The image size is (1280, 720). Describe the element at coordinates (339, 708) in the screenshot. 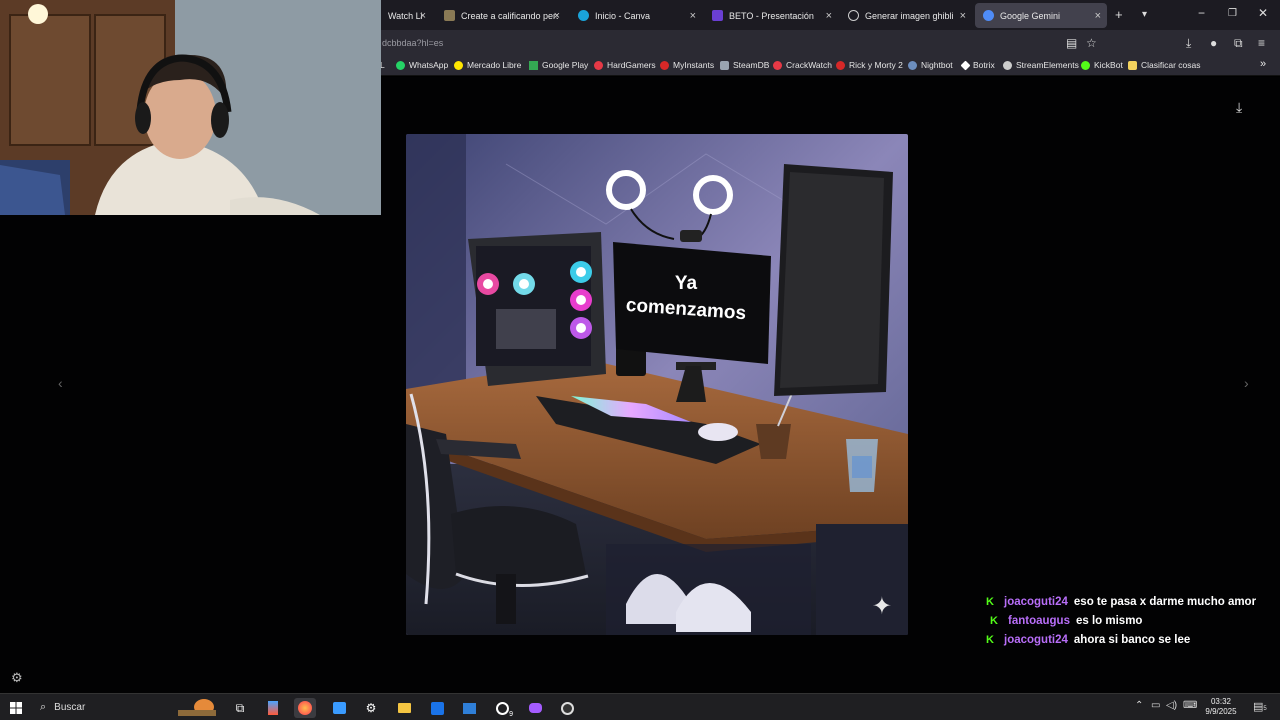

I see `store-icon` at that location.